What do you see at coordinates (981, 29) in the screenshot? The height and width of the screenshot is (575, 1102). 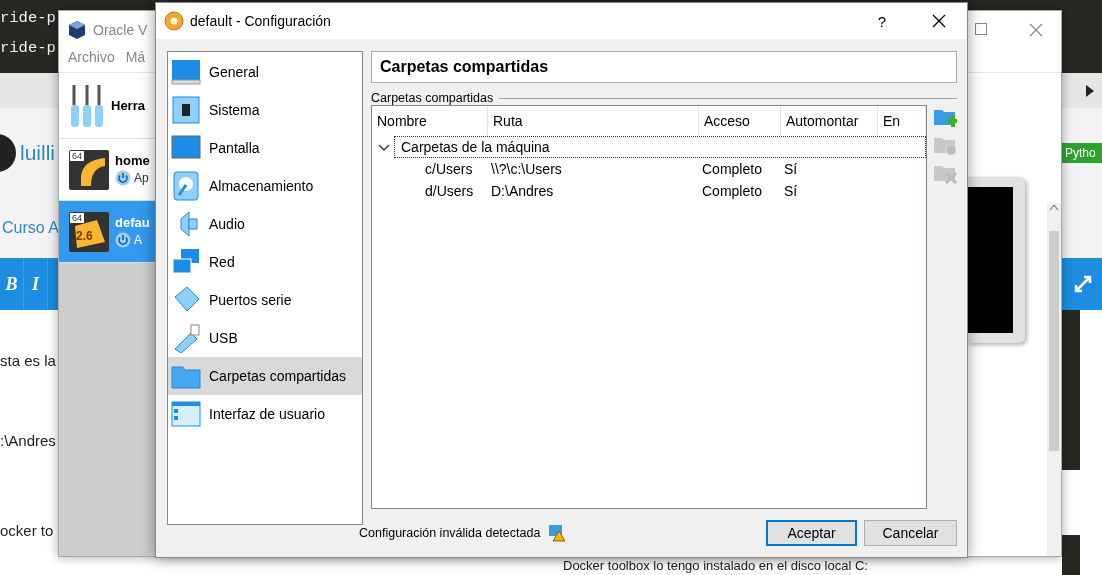 I see `maximize-icon` at bounding box center [981, 29].